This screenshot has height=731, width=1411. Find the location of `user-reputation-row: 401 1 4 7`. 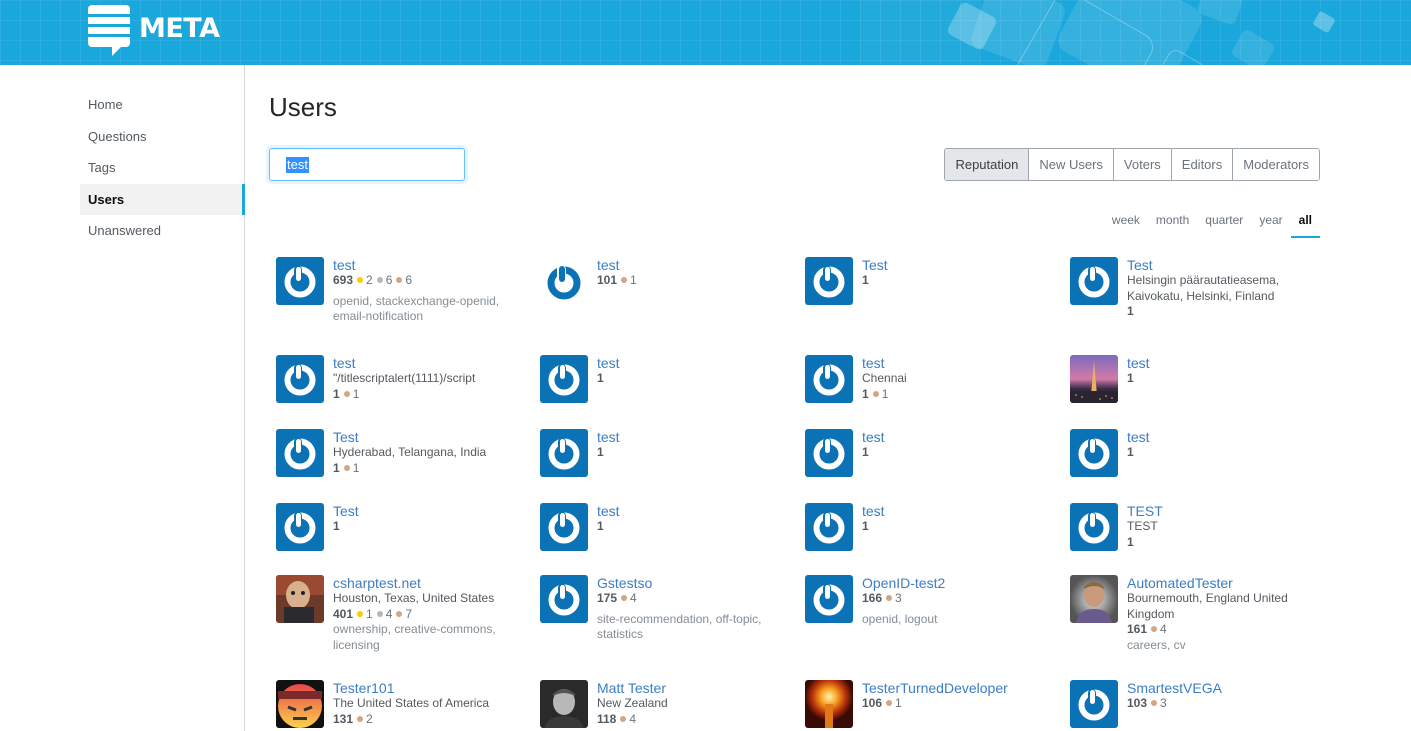

user-reputation-row: 401 1 4 7 is located at coordinates (428, 615).